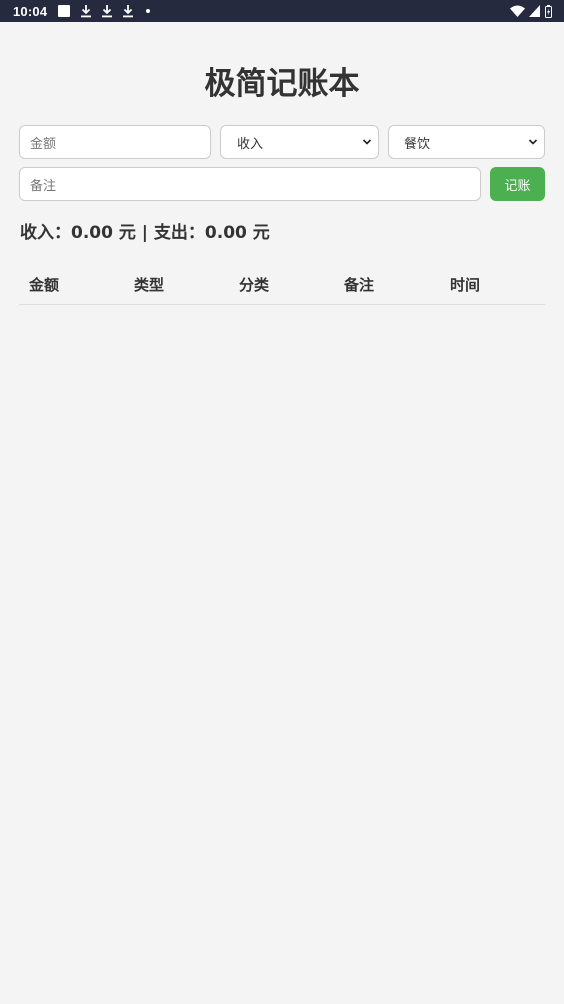 The width and height of the screenshot is (564, 1004). I want to click on square-icon, so click(64, 11).